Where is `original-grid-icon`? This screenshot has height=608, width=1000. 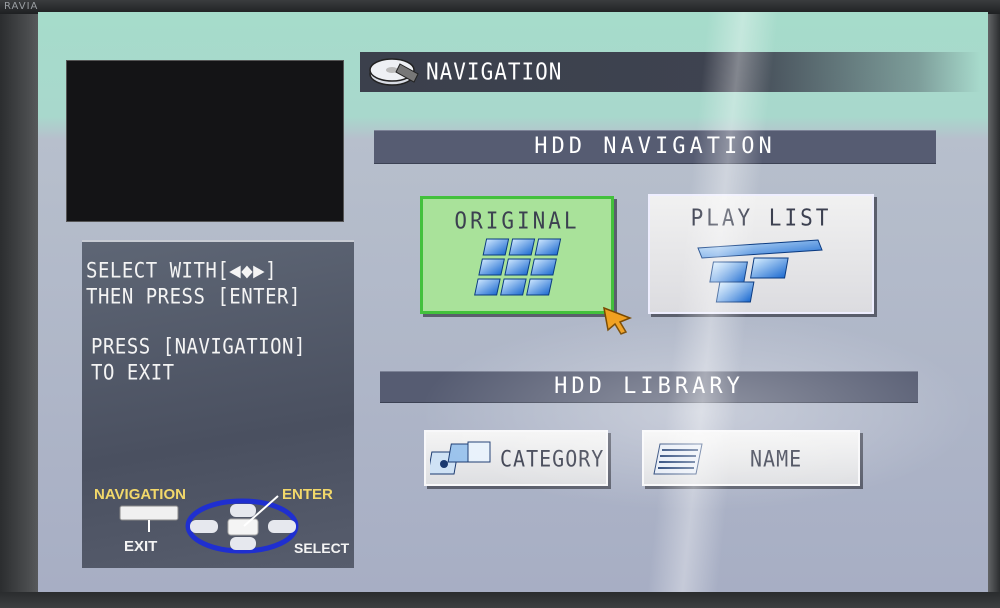
original-grid-icon is located at coordinates (518, 267).